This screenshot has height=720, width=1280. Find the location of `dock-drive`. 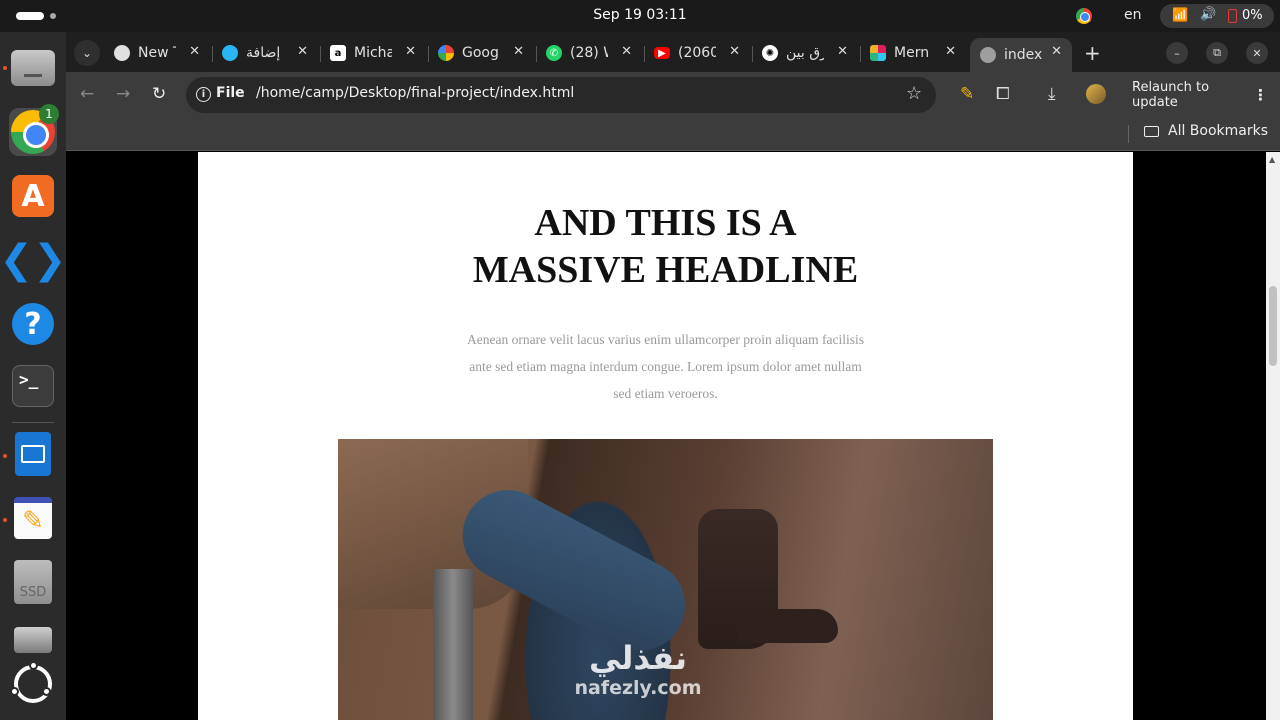

dock-drive is located at coordinates (33, 640).